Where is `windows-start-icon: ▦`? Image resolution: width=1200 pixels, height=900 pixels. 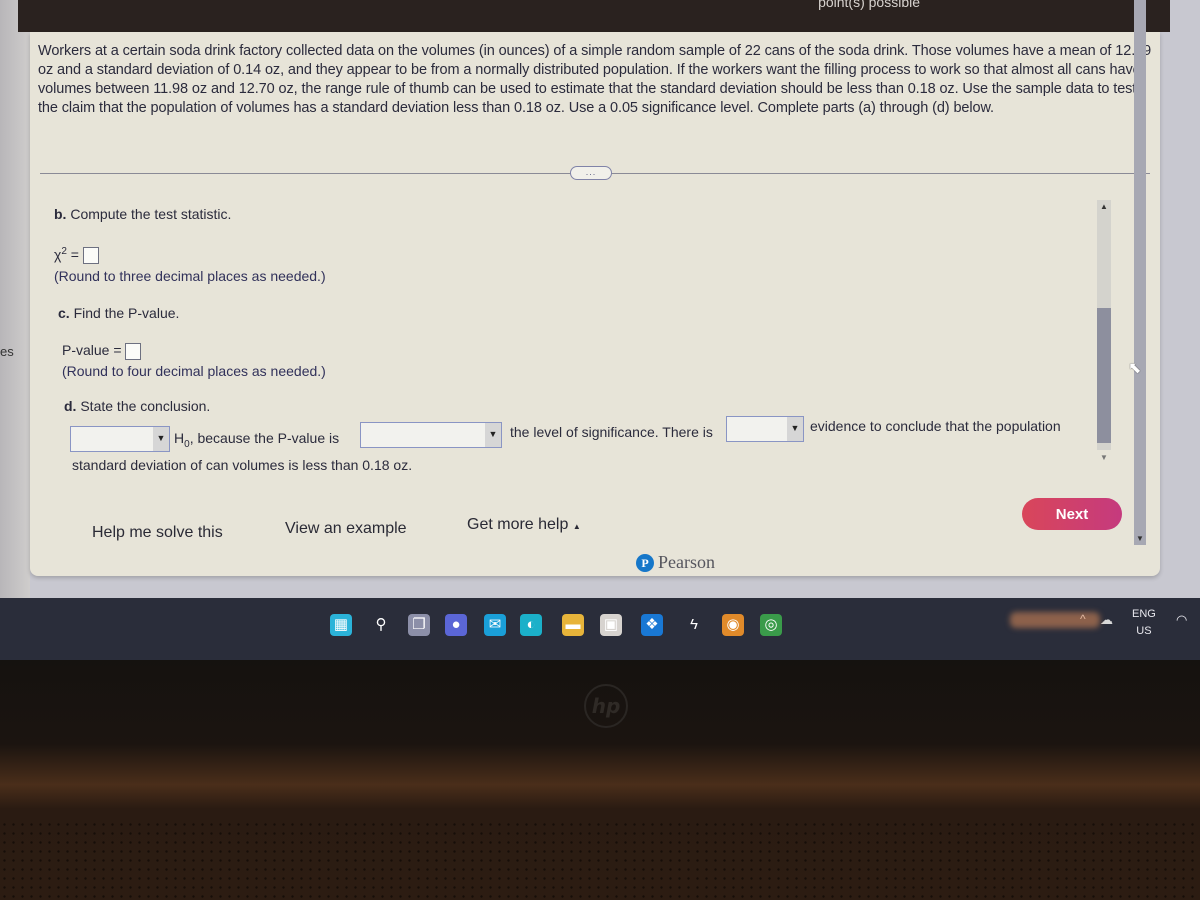 windows-start-icon: ▦ is located at coordinates (341, 625).